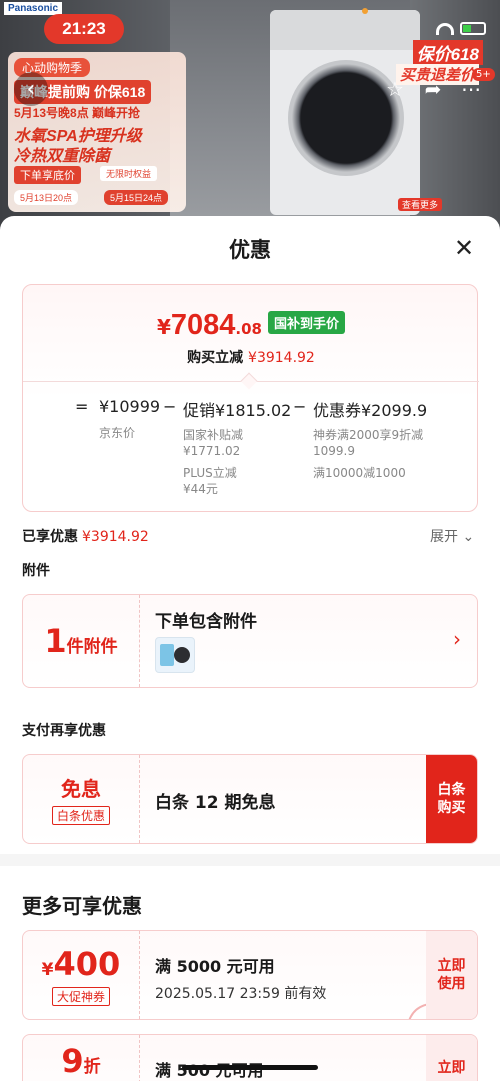 This screenshot has width=500, height=1081. I want to click on coupon-yen: ¥, so click(47, 969).